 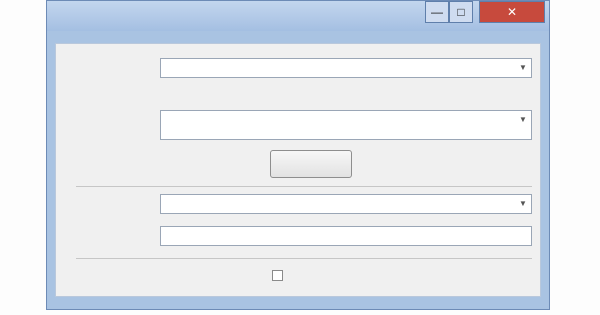 I want to click on window-title, so click(x=257, y=15).